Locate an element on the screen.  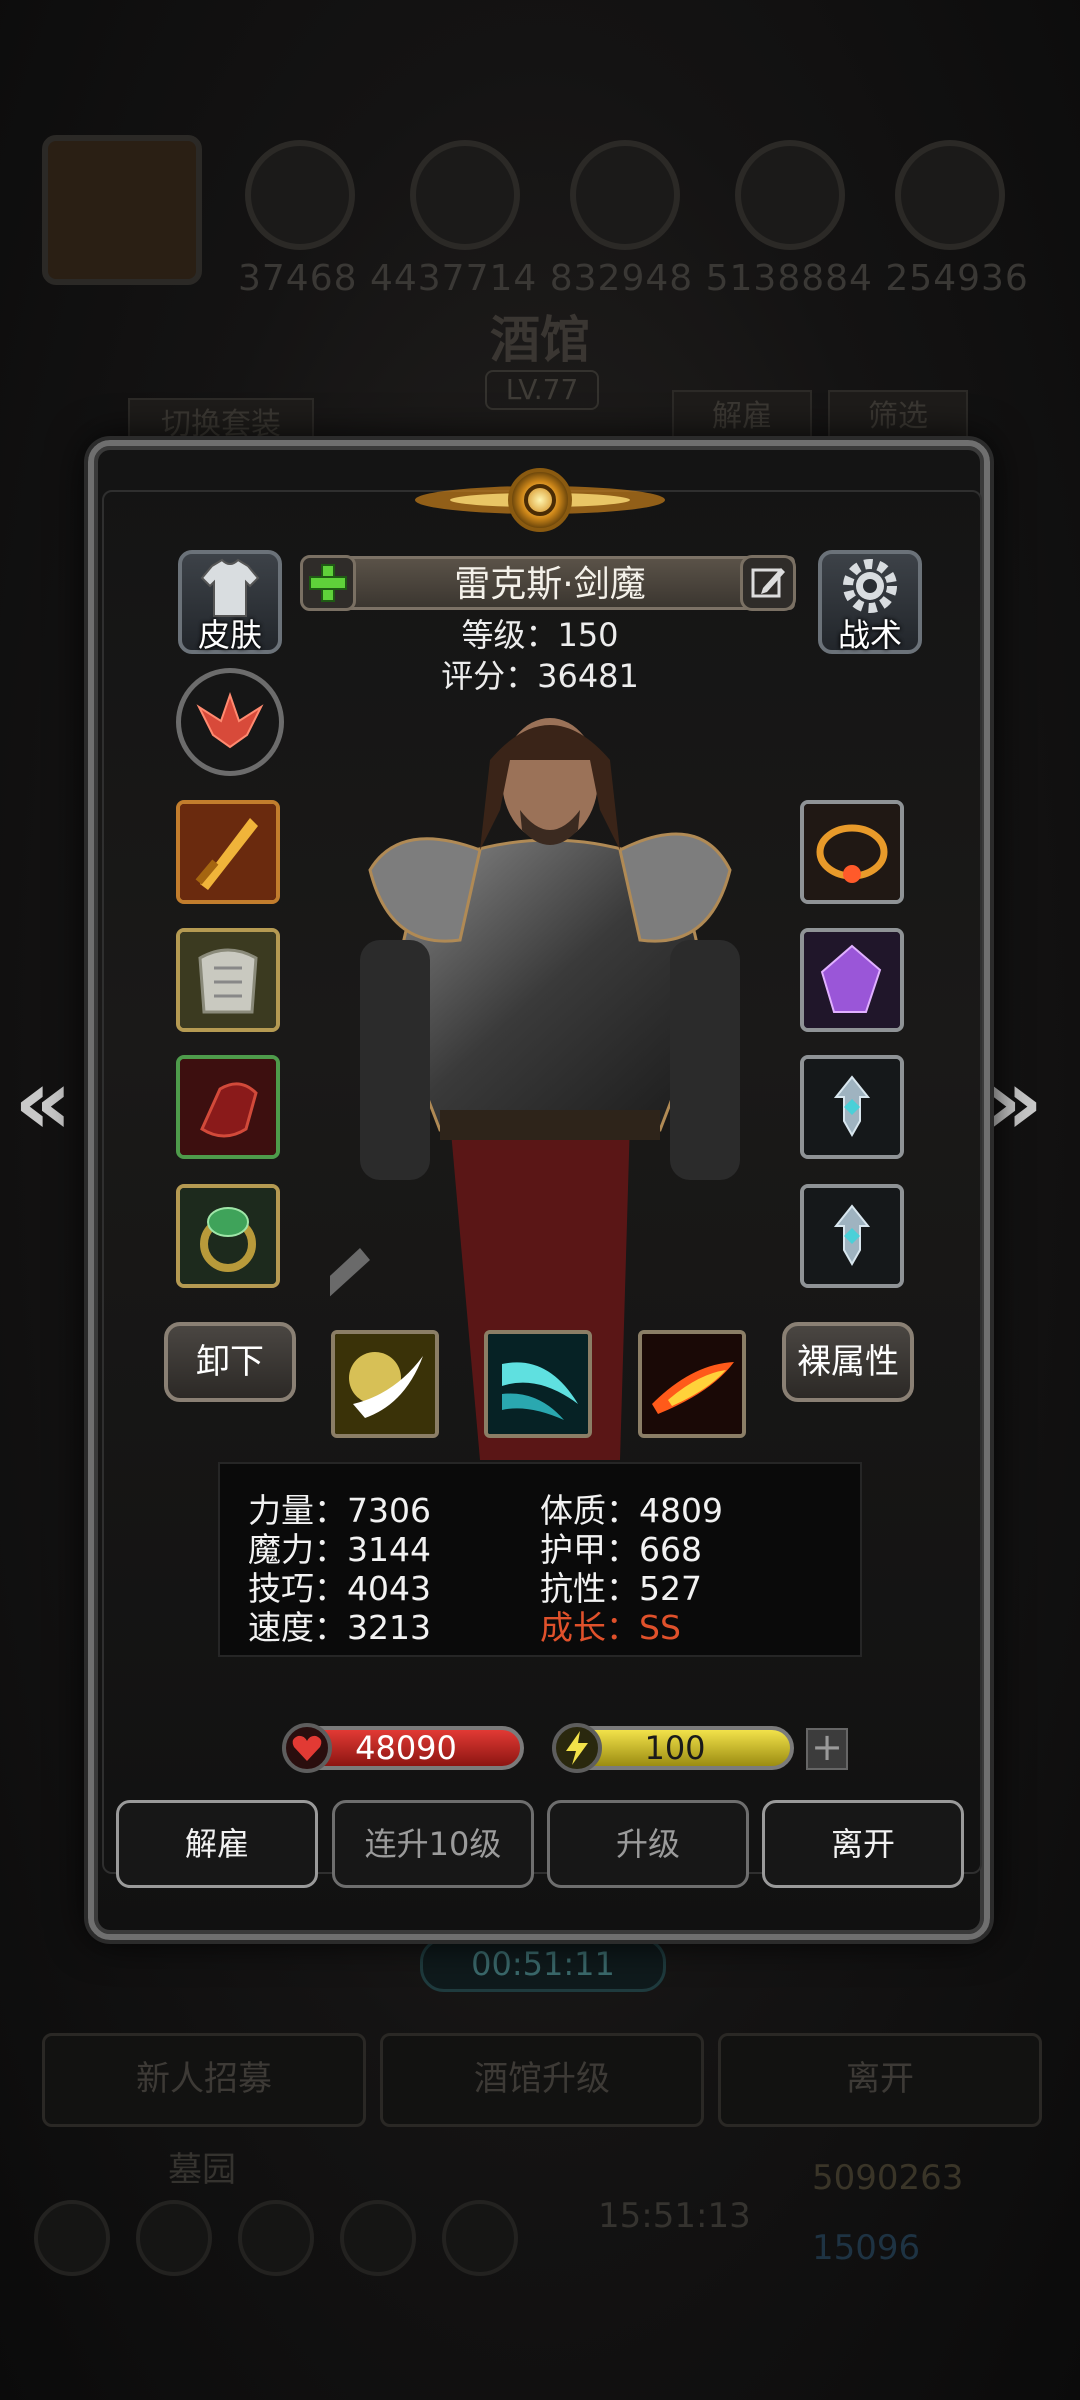
fire-slash-icon is located at coordinates (692, 1384).